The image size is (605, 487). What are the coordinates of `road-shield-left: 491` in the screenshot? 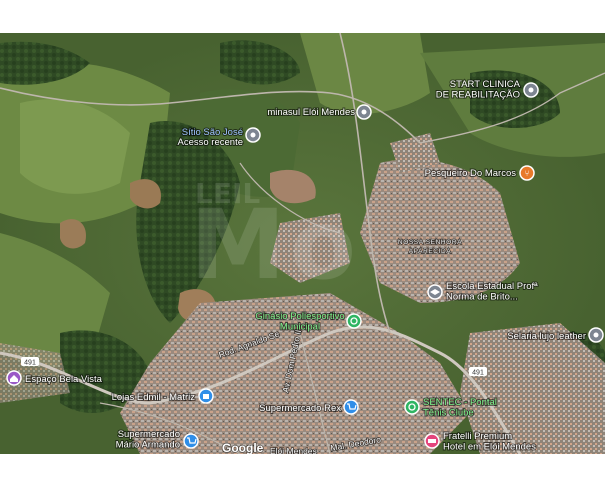 It's located at (30, 362).